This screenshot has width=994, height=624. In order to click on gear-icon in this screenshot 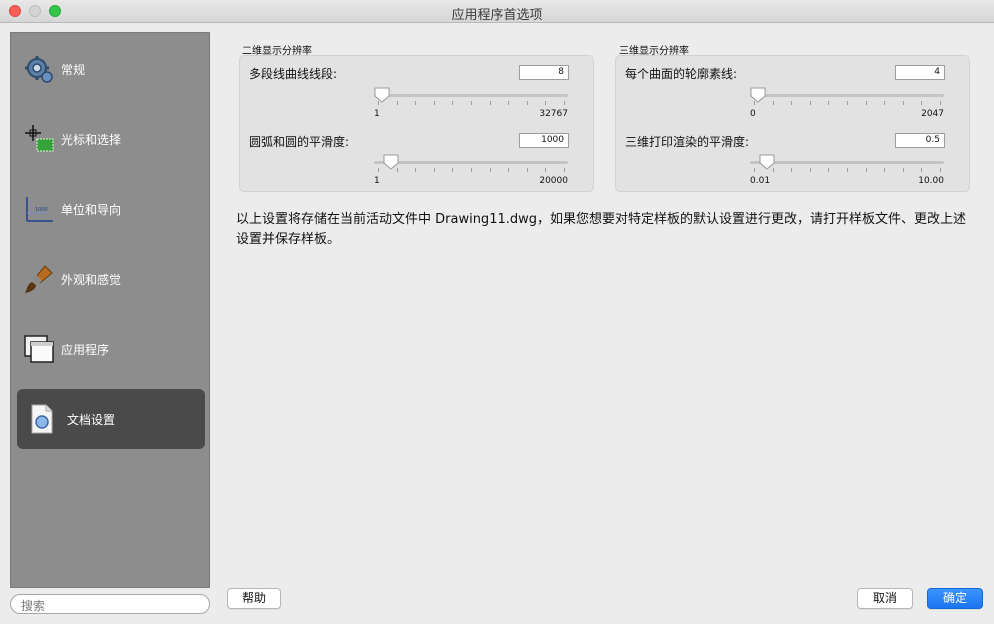, I will do `click(39, 69)`.